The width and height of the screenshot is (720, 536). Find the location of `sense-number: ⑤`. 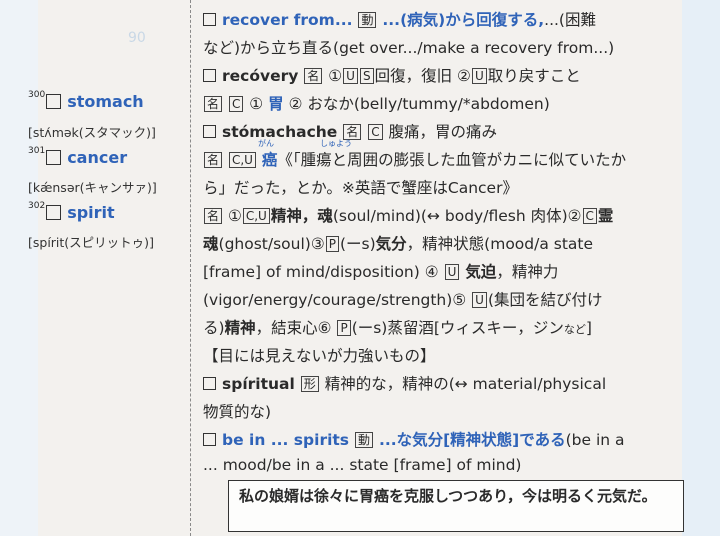

sense-number: ⑤ is located at coordinates (459, 300).